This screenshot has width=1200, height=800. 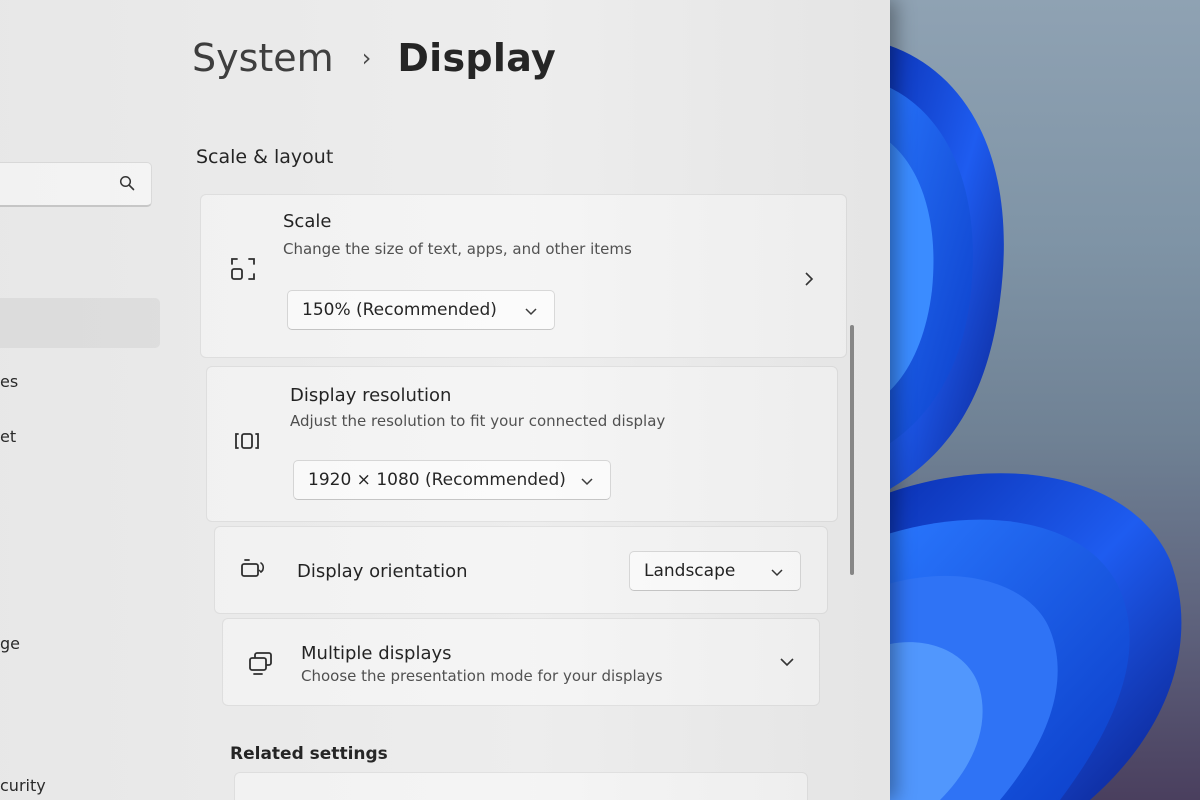 I want to click on section-title-scale-layout: Scale & layout, so click(x=265, y=157).